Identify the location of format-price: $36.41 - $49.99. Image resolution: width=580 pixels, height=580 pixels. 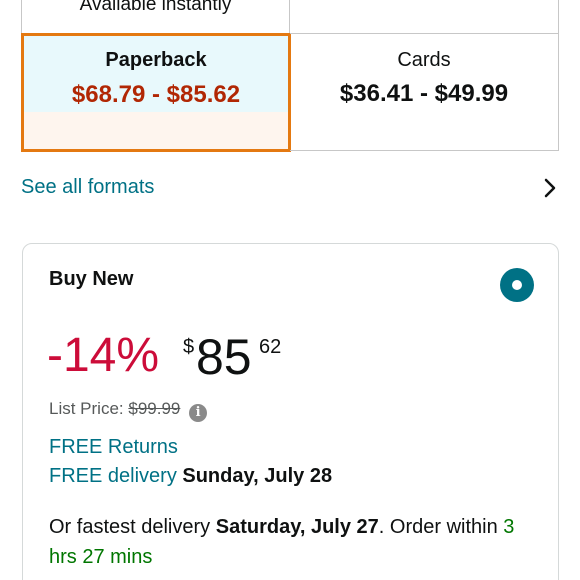
(424, 93).